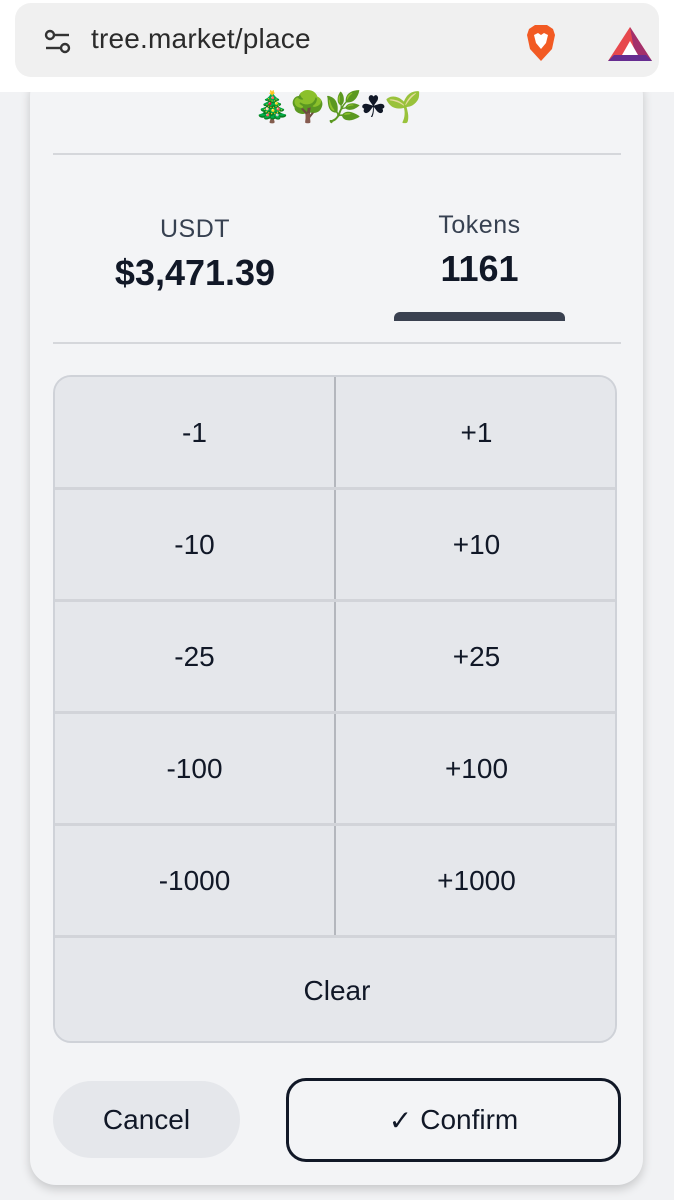 The height and width of the screenshot is (1200, 674). I want to click on usdt-label: USDT, so click(195, 229).